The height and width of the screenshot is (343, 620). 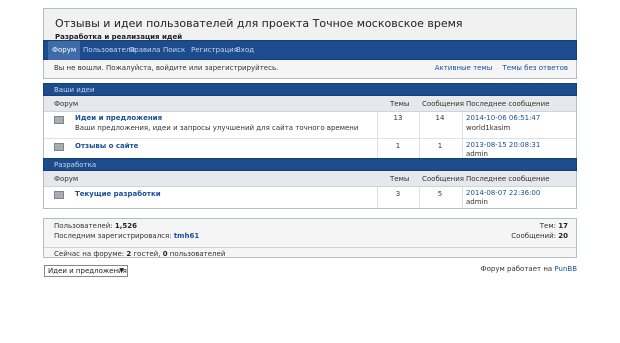 What do you see at coordinates (548, 226) in the screenshot?
I see `topics-label: Тем:` at bounding box center [548, 226].